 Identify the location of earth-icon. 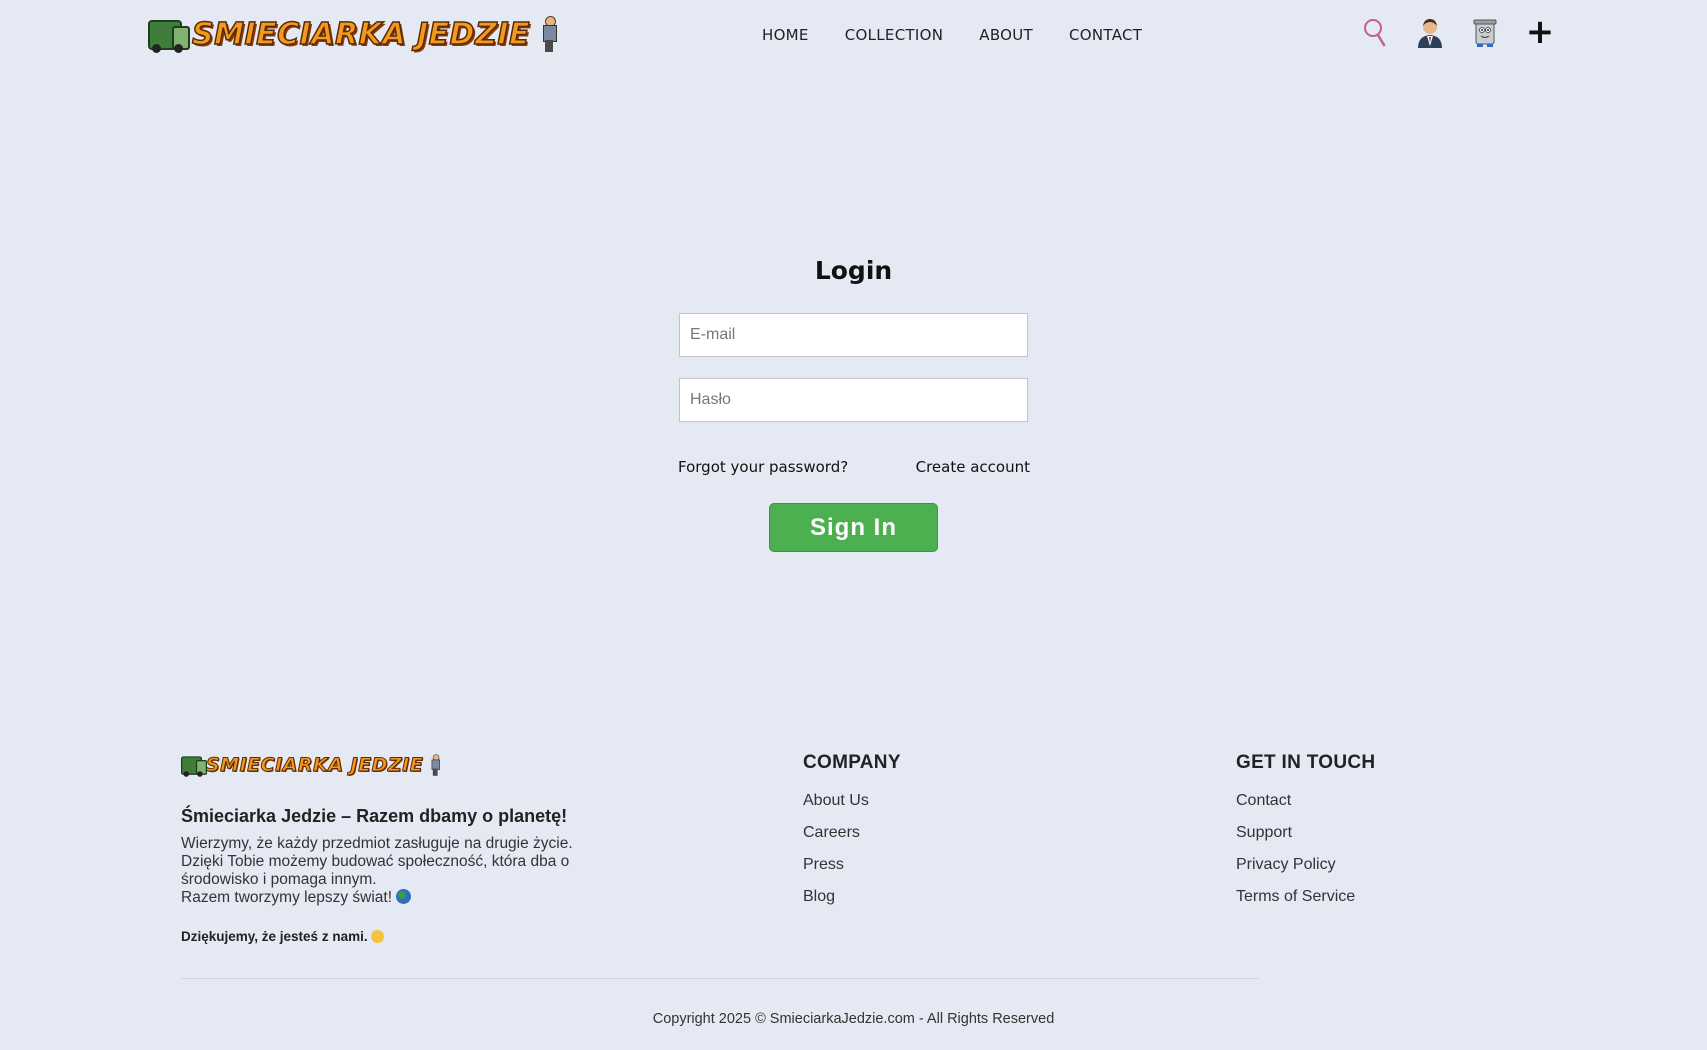
(404, 896).